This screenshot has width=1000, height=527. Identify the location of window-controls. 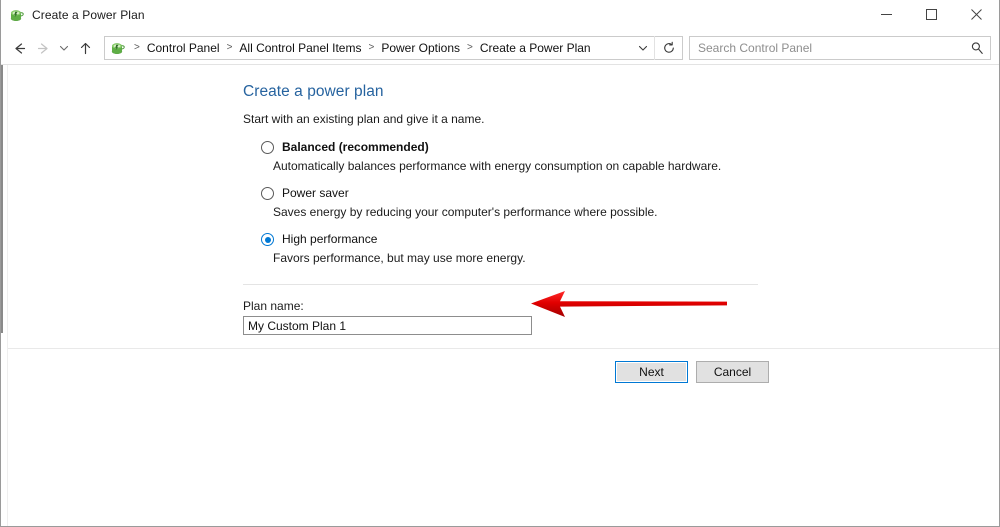
(931, 14).